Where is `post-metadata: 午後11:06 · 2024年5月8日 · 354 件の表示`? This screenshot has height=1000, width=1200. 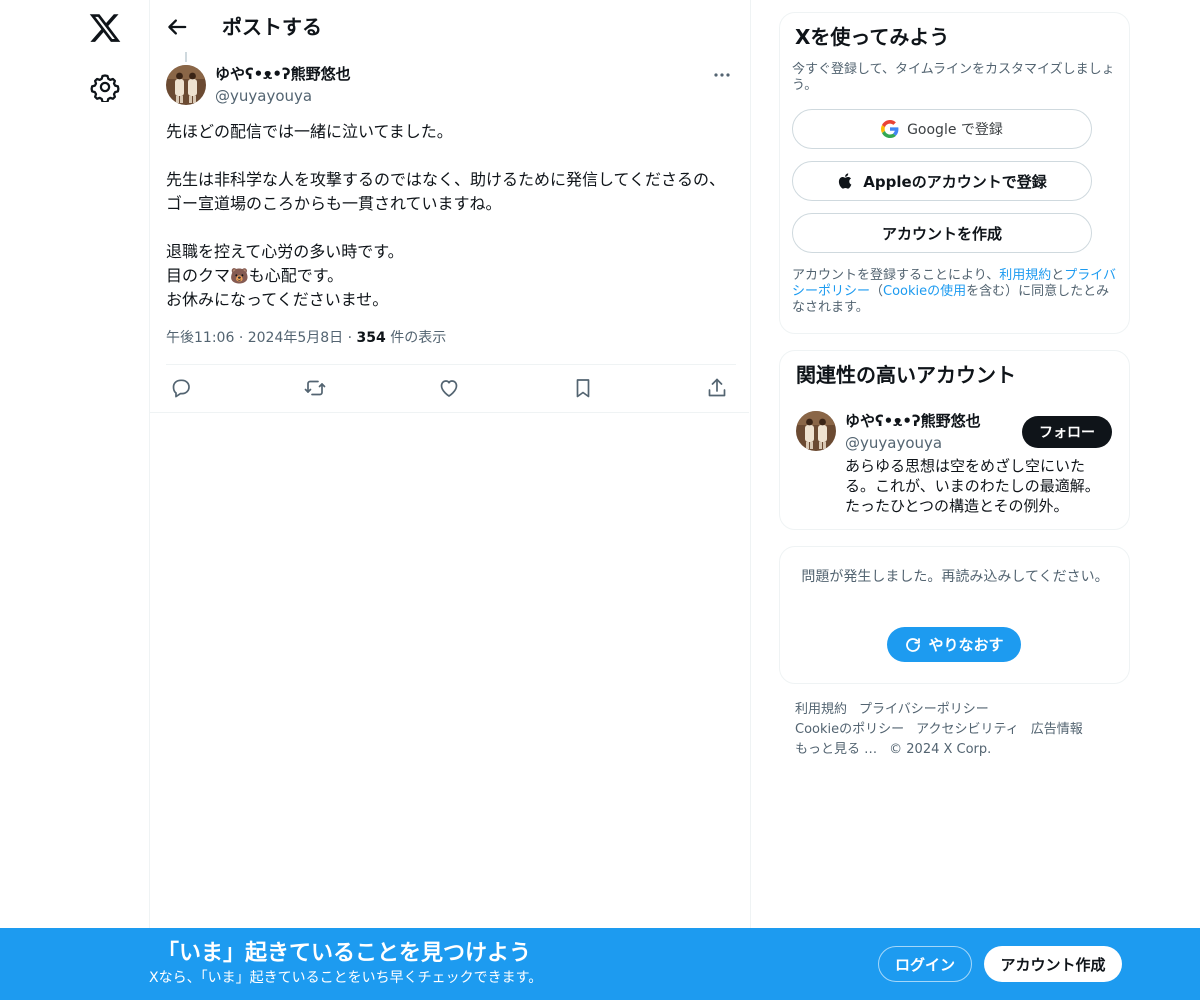
post-metadata: 午後11:06 · 2024年5月8日 · 354 件の表示 is located at coordinates (306, 338).